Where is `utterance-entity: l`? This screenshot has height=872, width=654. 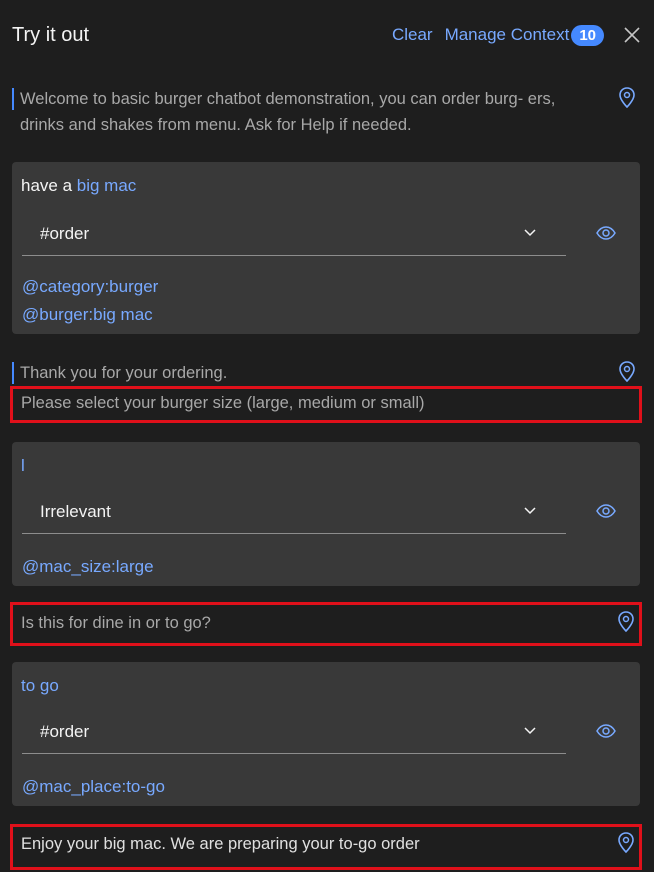
utterance-entity: l is located at coordinates (23, 465).